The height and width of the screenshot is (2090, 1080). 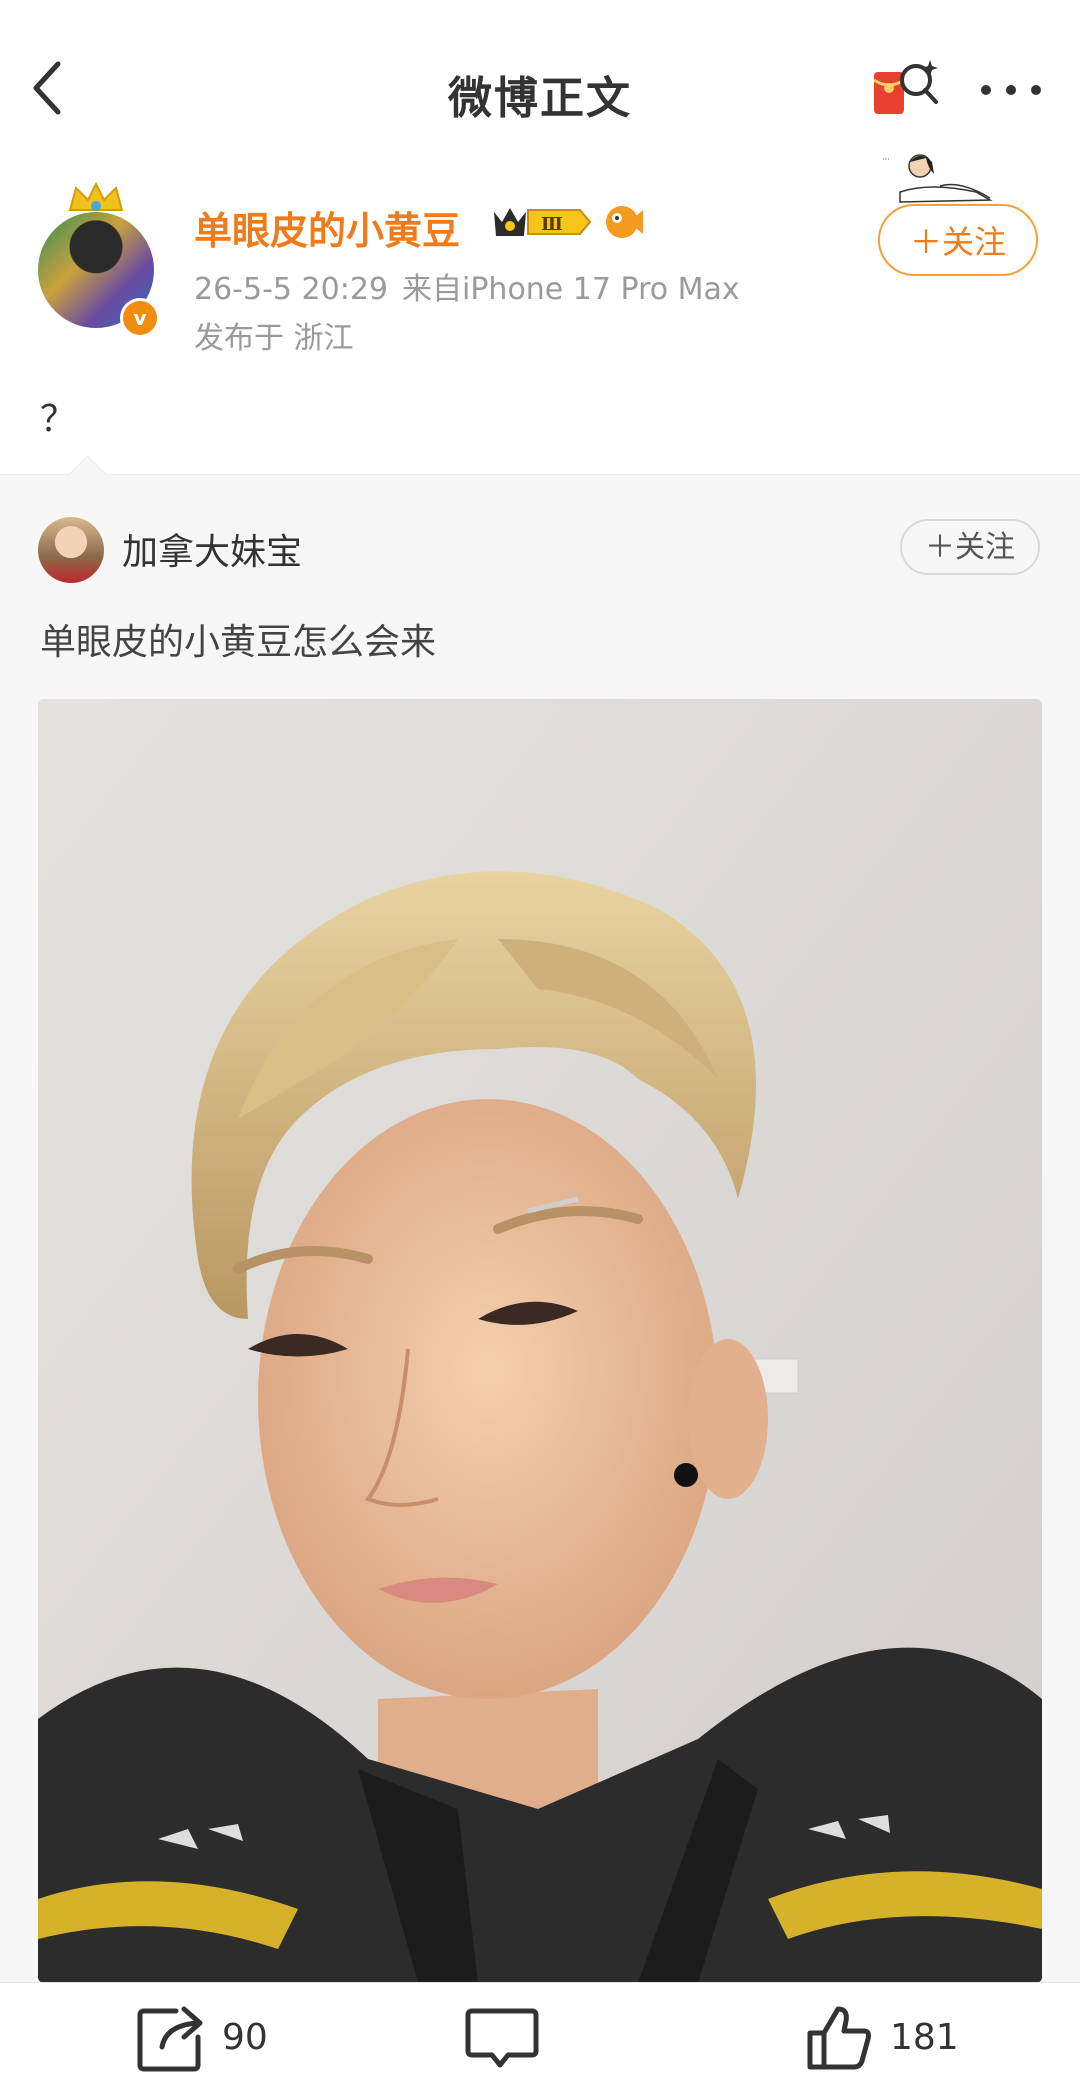 What do you see at coordinates (970, 547) in the screenshot?
I see `original-follow-button: ＋关注` at bounding box center [970, 547].